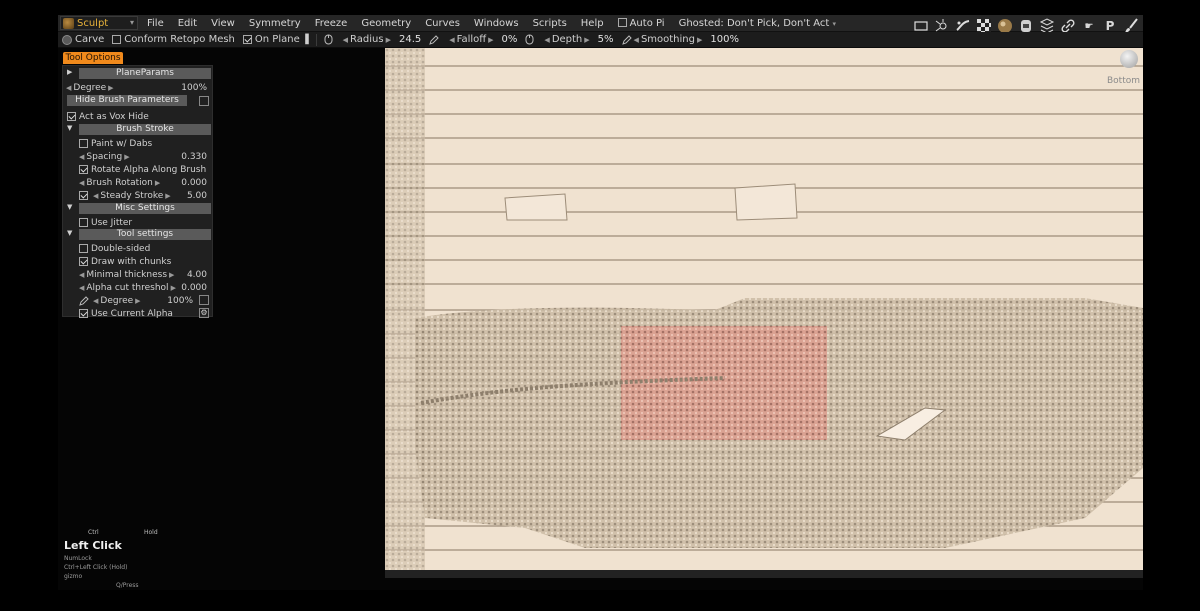 This screenshot has width=1200, height=611. I want to click on smoothing-slider: ◀ Smoothing ▶ 100%, so click(680, 39).